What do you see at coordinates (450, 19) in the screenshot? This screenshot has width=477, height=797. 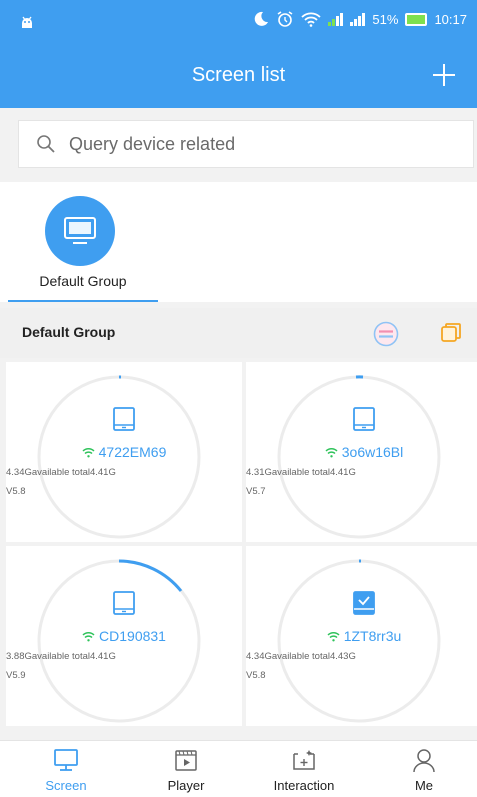 I see `clock: 10:17` at bounding box center [450, 19].